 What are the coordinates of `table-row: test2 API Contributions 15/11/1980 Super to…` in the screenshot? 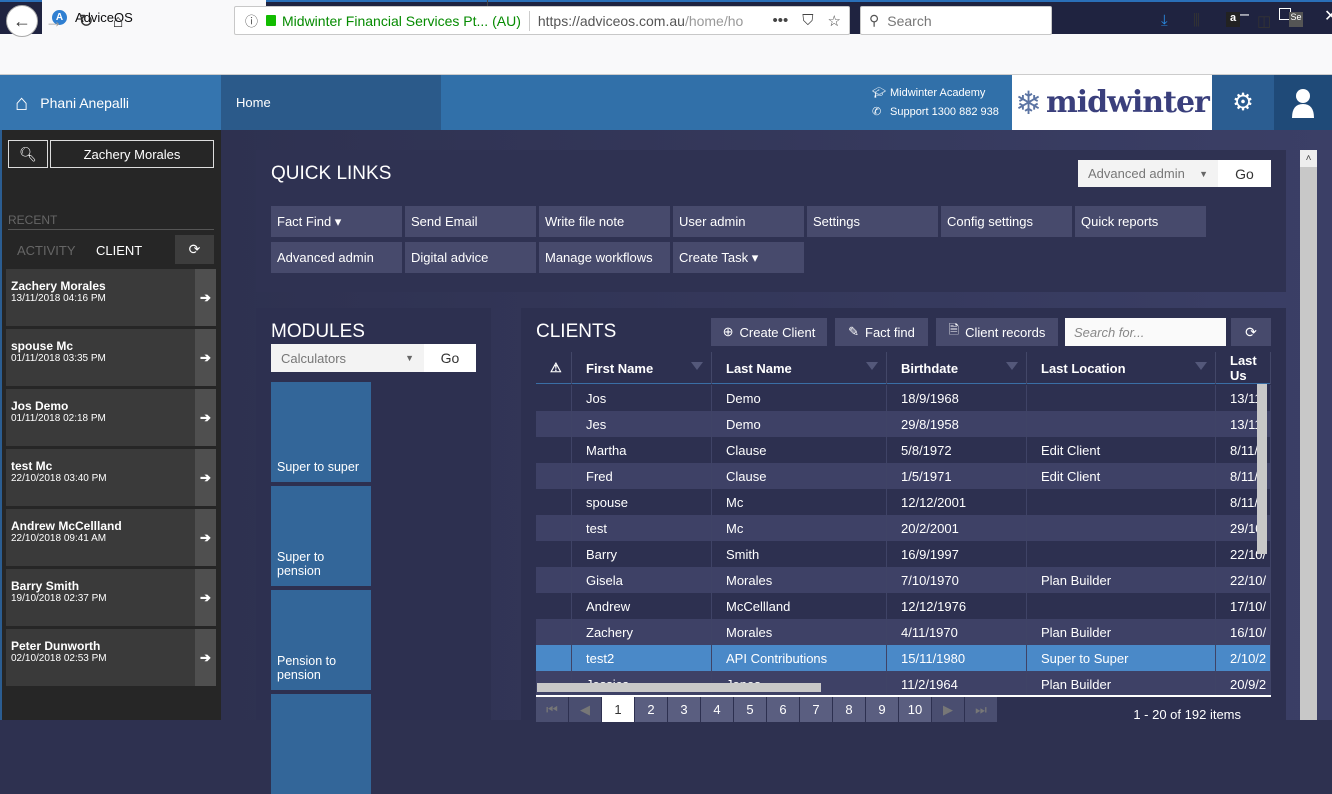 It's located at (903, 658).